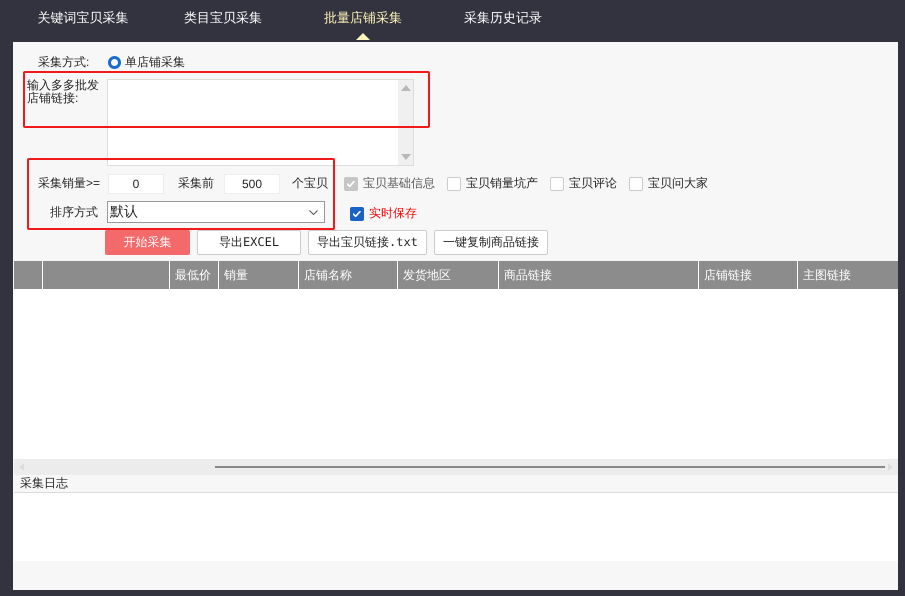  Describe the element at coordinates (367, 242) in the screenshot. I see `button: 导出宝贝链接.txt` at that location.